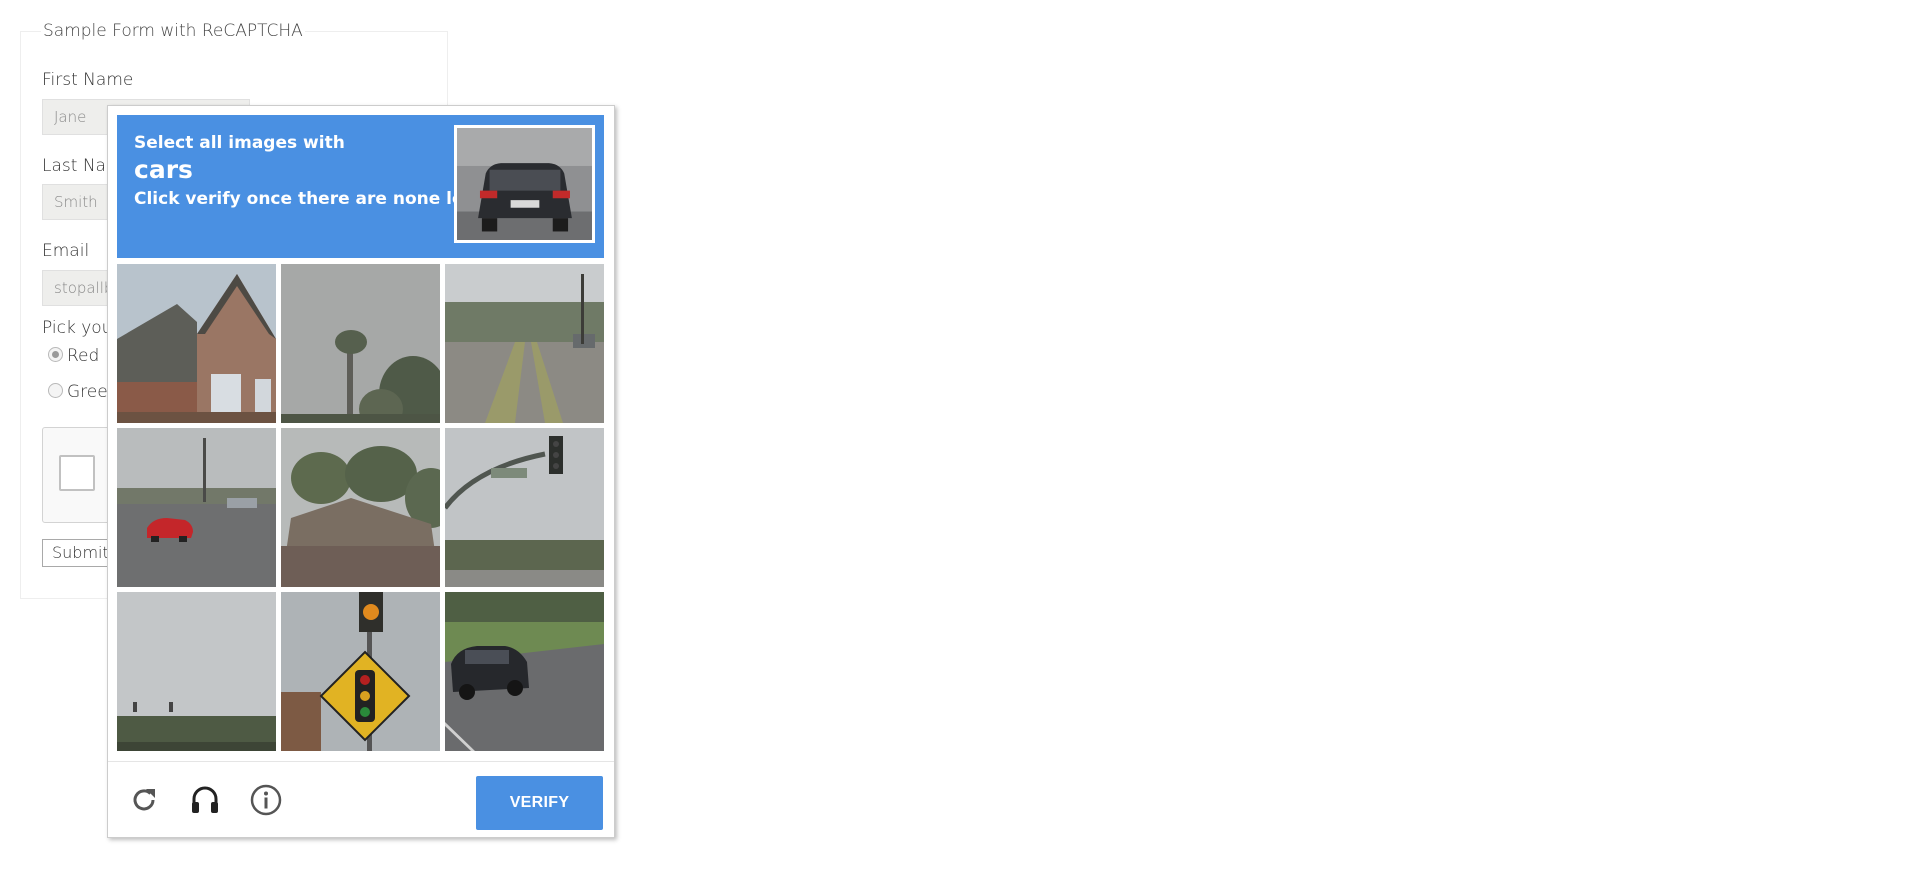 The image size is (1920, 888). I want to click on radio-red: Red, so click(73, 356).